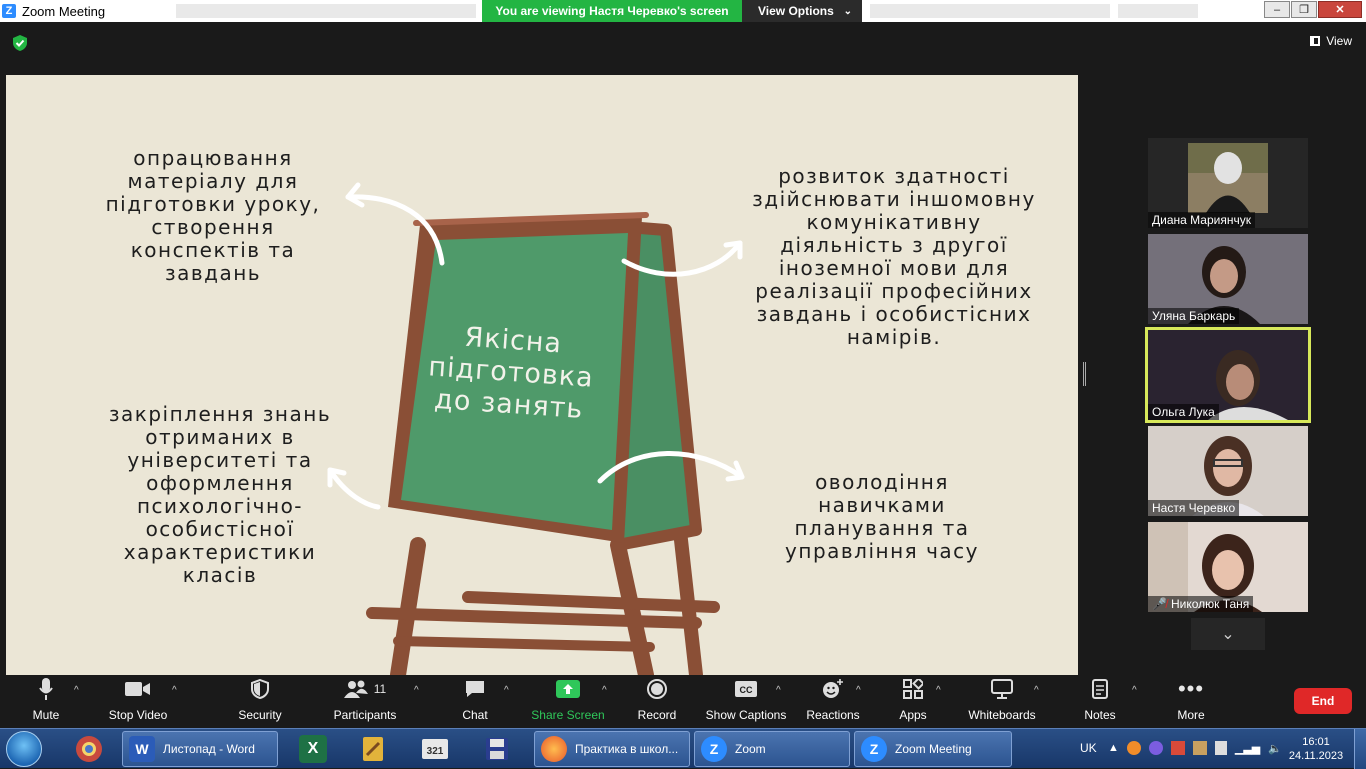 The height and width of the screenshot is (769, 1366). Describe the element at coordinates (1100, 701) in the screenshot. I see `notes-button: Notes` at that location.